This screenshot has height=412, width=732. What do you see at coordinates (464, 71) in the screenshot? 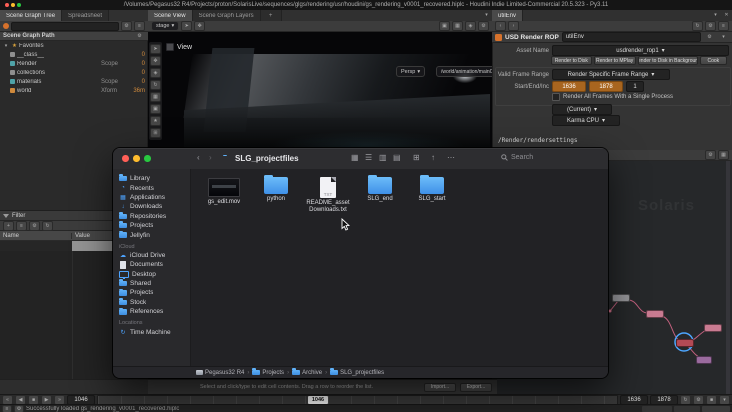
I see `camera-selector: /world/animation/mainCam` at bounding box center [464, 71].